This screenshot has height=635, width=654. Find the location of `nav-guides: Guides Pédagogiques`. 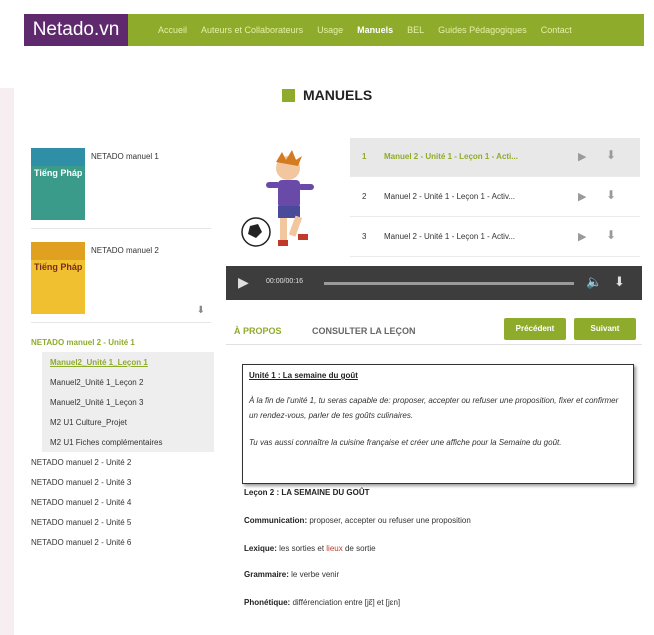

nav-guides: Guides Pédagogiques is located at coordinates (482, 30).